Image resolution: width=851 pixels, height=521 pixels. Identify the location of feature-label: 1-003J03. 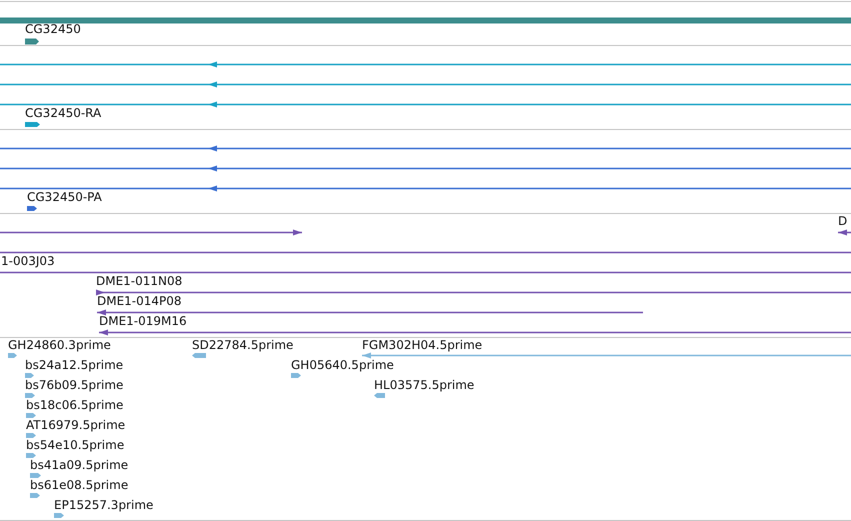
(28, 261).